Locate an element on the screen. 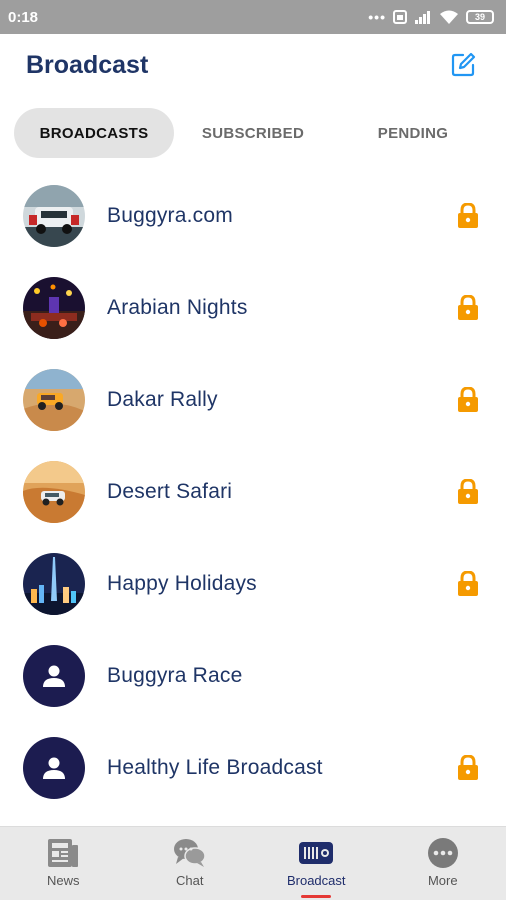 The height and width of the screenshot is (900, 506). more-icon is located at coordinates (442, 853).